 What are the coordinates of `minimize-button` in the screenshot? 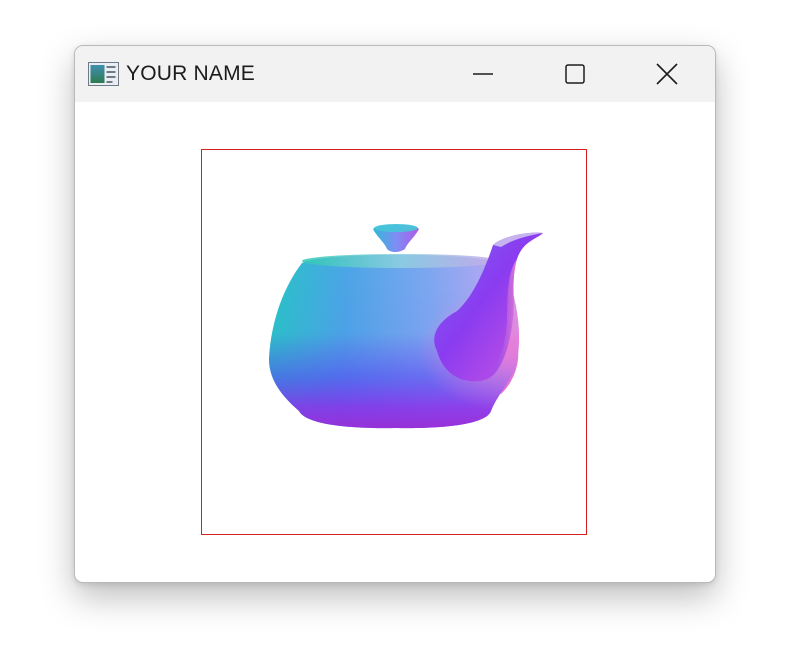 It's located at (483, 74).